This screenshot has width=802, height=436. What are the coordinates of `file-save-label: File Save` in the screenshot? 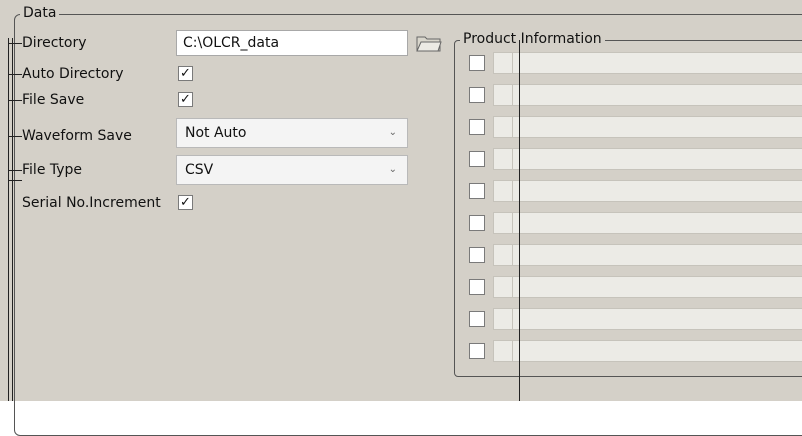 It's located at (53, 100).